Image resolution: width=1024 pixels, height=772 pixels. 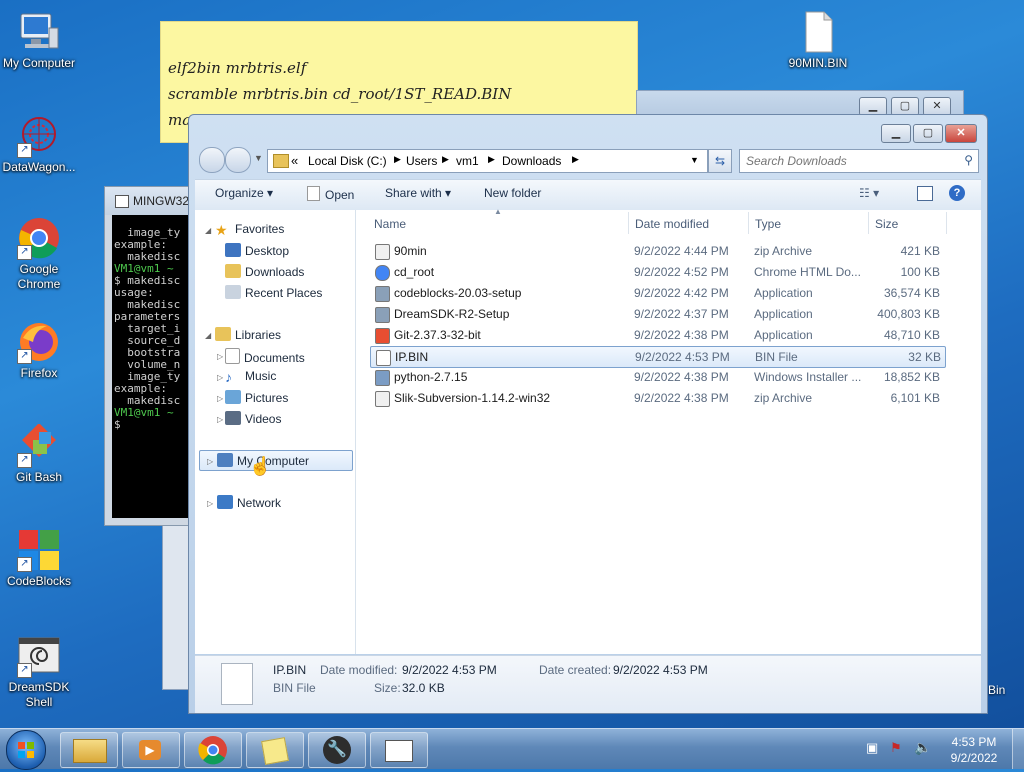 I want to click on nav-network: Network, so click(x=249, y=502).